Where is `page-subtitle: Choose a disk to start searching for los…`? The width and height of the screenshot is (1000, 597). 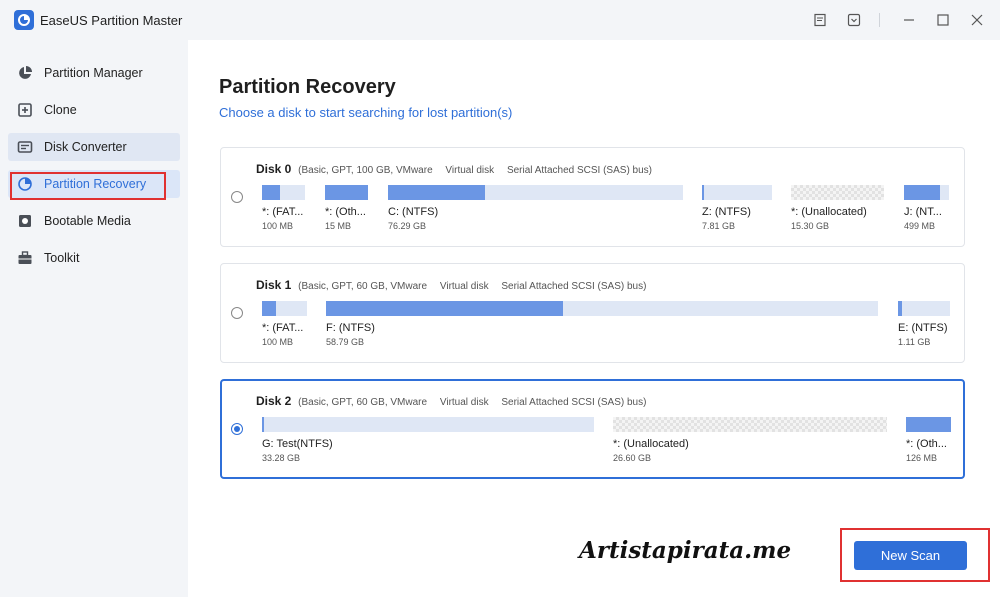
page-subtitle: Choose a disk to start searching for los… is located at coordinates (366, 112).